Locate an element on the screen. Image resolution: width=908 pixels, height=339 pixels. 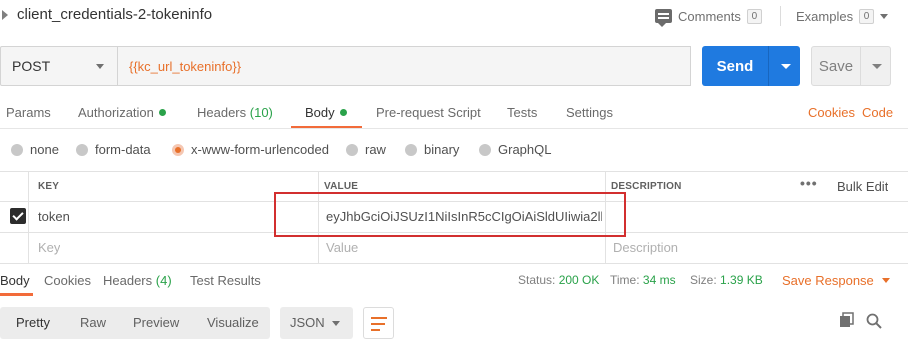
view-pretty-button: Pretty is located at coordinates (33, 322).